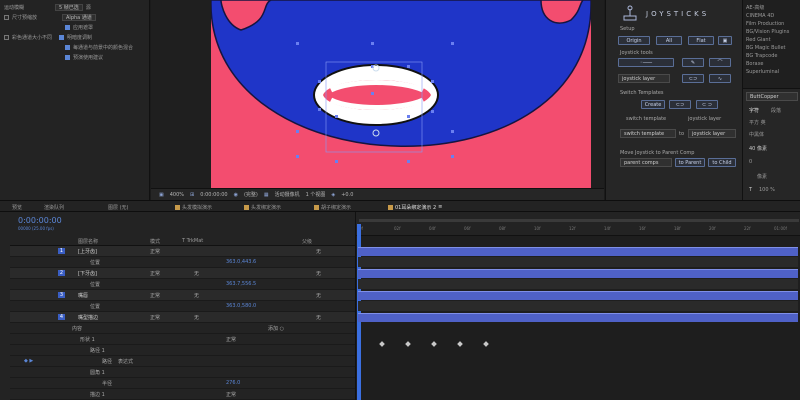 The width and height of the screenshot is (800, 400). I want to click on to-parent-button: to Parent, so click(690, 162).